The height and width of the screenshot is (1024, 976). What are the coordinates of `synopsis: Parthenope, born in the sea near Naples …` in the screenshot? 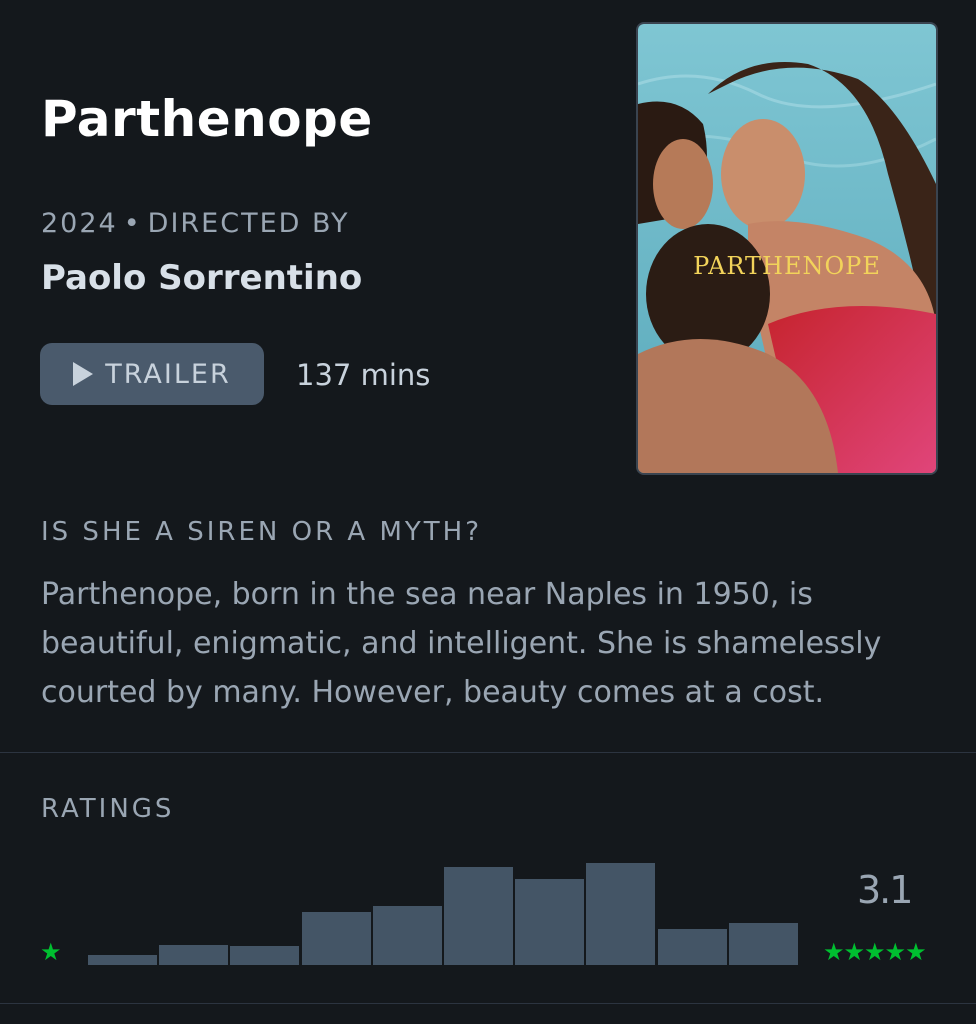 It's located at (461, 643).